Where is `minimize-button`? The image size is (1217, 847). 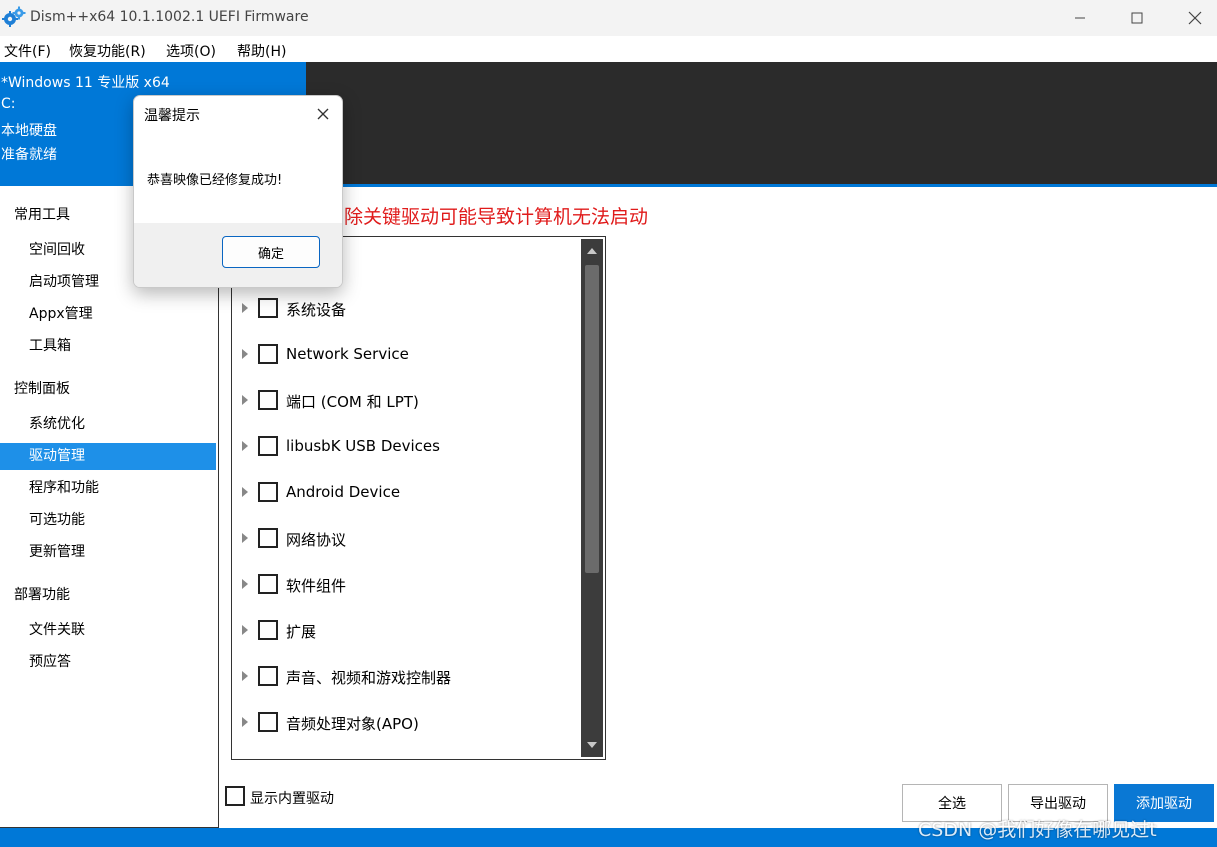 minimize-button is located at coordinates (1080, 18).